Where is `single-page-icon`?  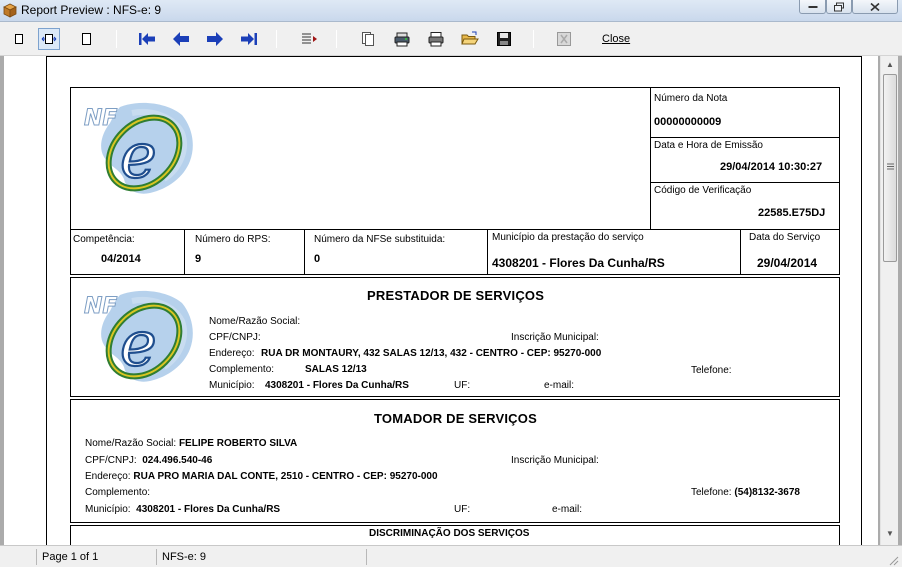
single-page-icon is located at coordinates (19, 39).